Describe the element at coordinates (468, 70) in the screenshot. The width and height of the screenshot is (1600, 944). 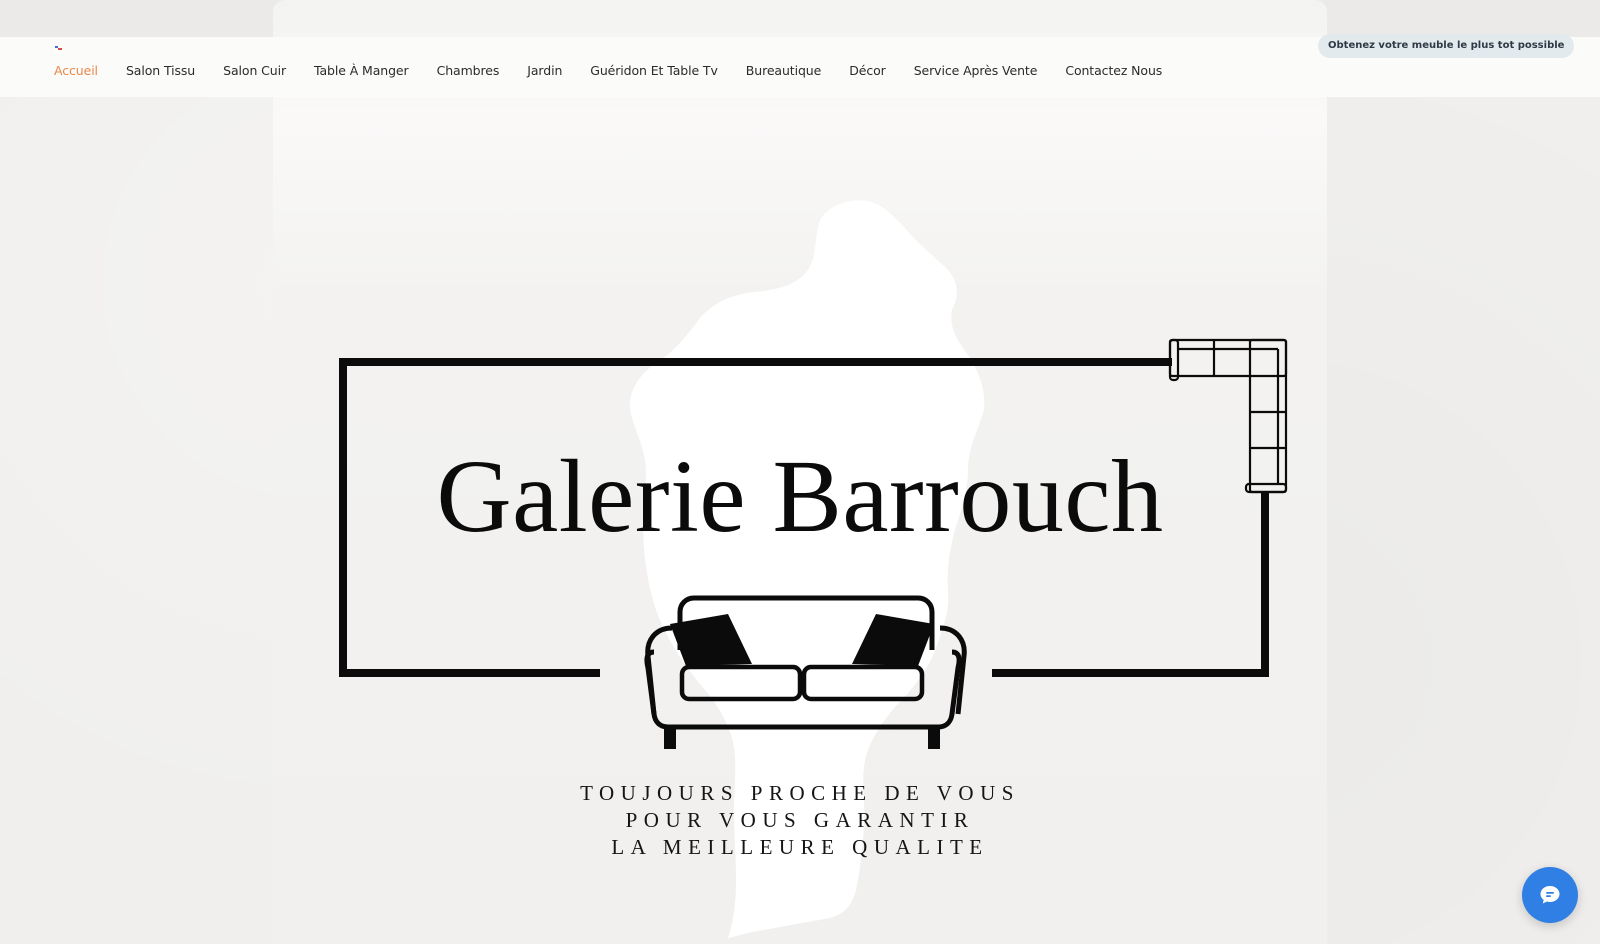
I see `nav-item-chambres: Chambres` at that location.